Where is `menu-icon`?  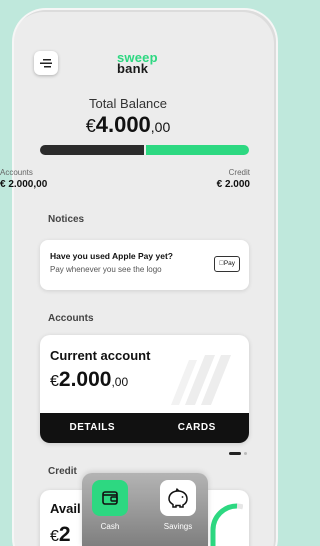 menu-icon is located at coordinates (46, 63).